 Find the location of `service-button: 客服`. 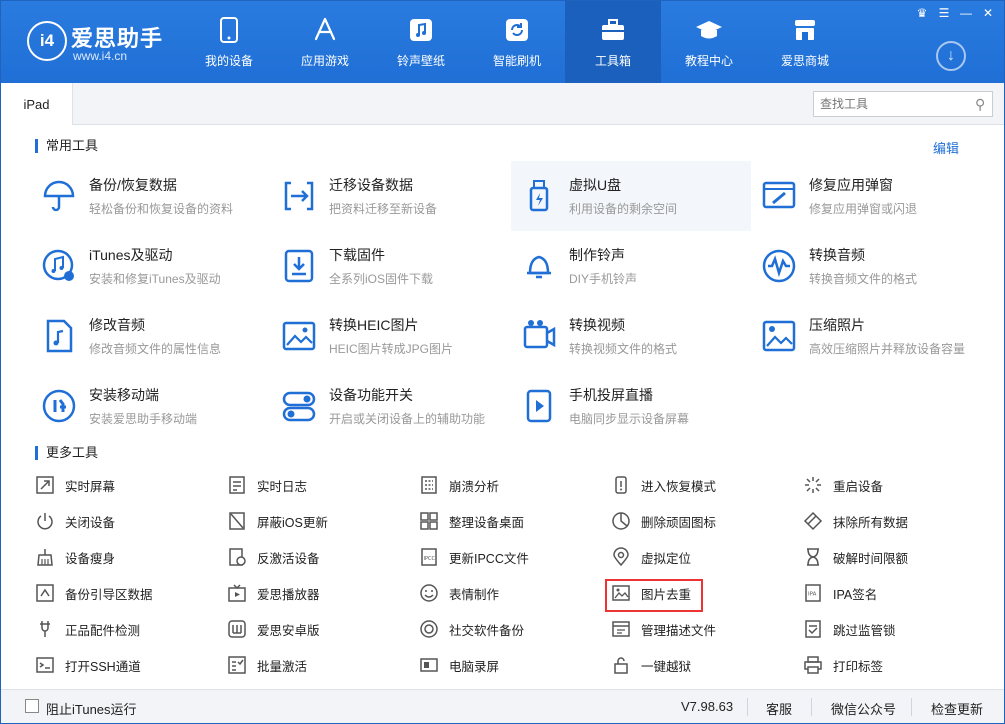

service-button: 客服 is located at coordinates (779, 708).